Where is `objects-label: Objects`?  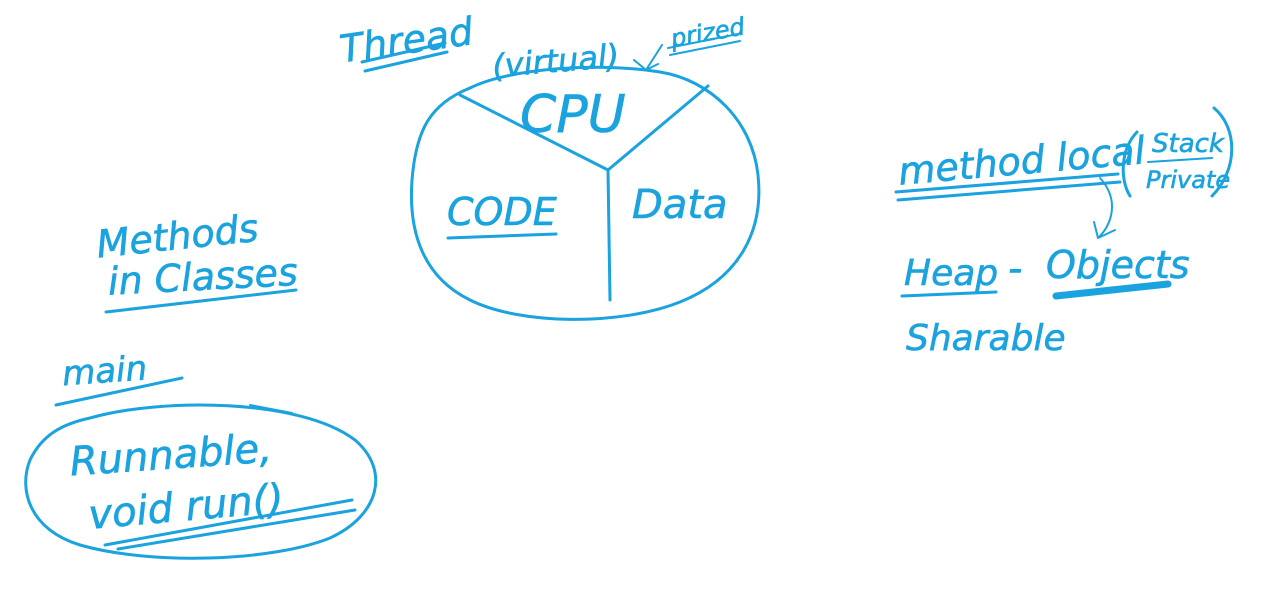 objects-label: Objects is located at coordinates (1118, 265).